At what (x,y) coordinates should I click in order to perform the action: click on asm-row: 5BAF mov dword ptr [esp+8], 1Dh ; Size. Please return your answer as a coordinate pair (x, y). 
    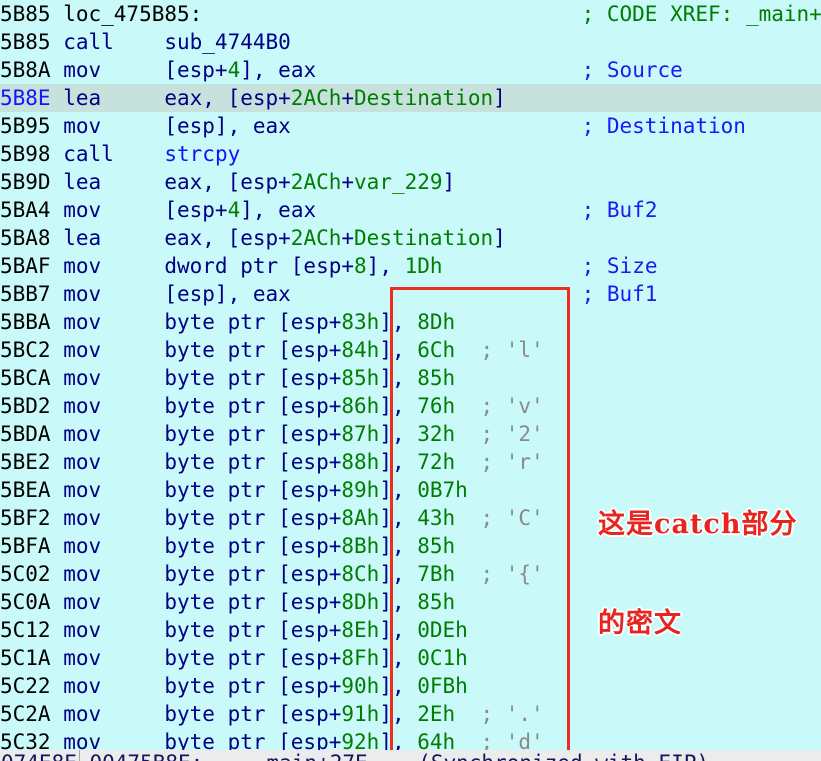
    Looking at the image, I should click on (410, 266).